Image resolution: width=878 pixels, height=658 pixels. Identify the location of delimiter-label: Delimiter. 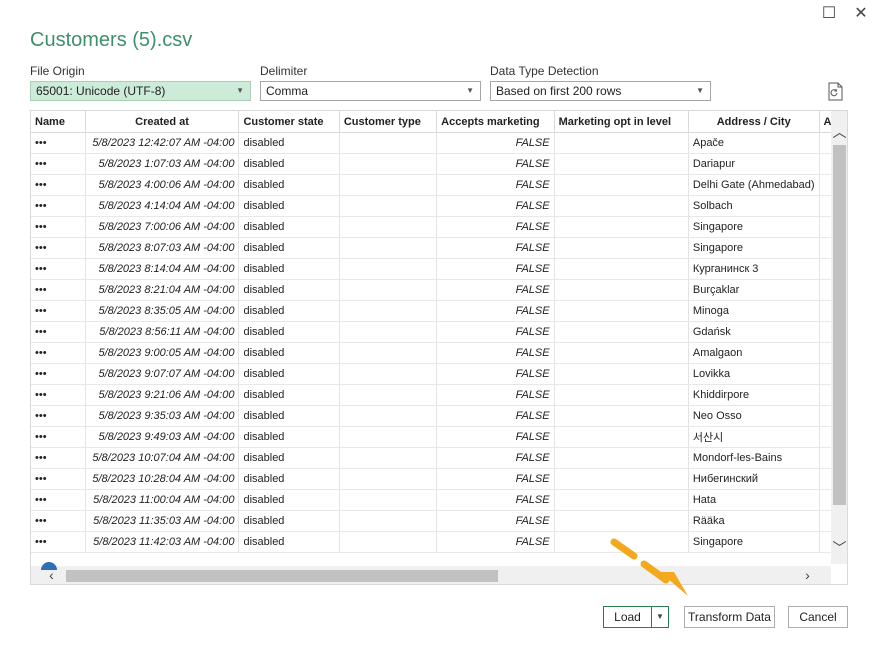
(284, 71).